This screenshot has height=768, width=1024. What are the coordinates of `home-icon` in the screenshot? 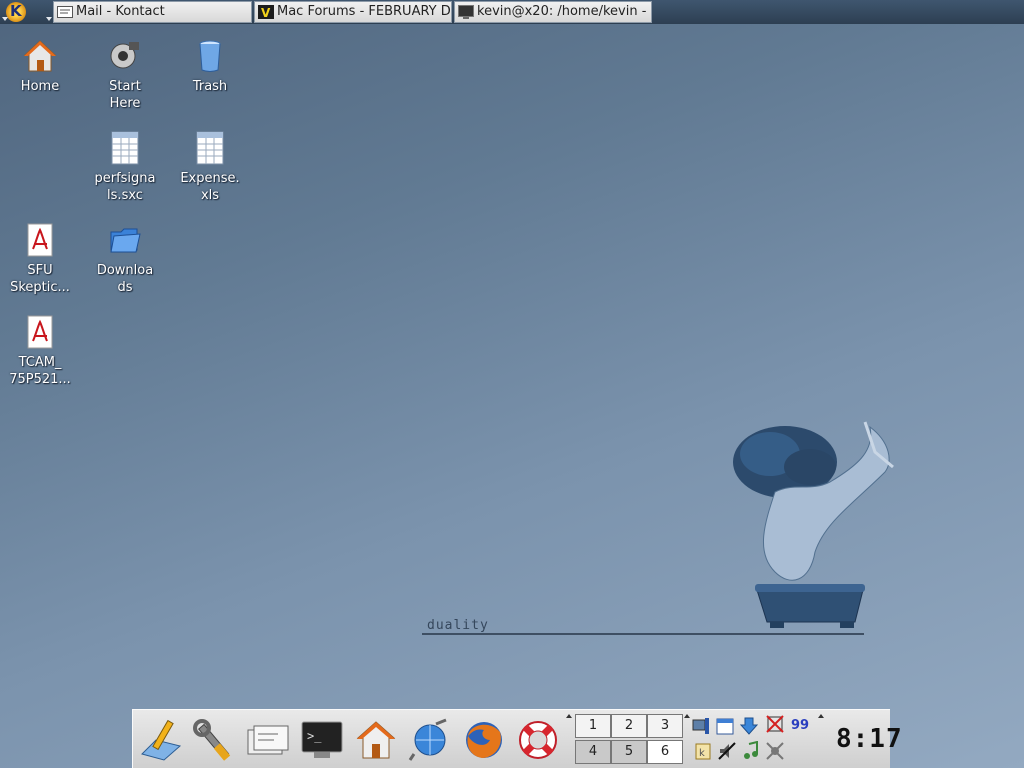 It's located at (376, 740).